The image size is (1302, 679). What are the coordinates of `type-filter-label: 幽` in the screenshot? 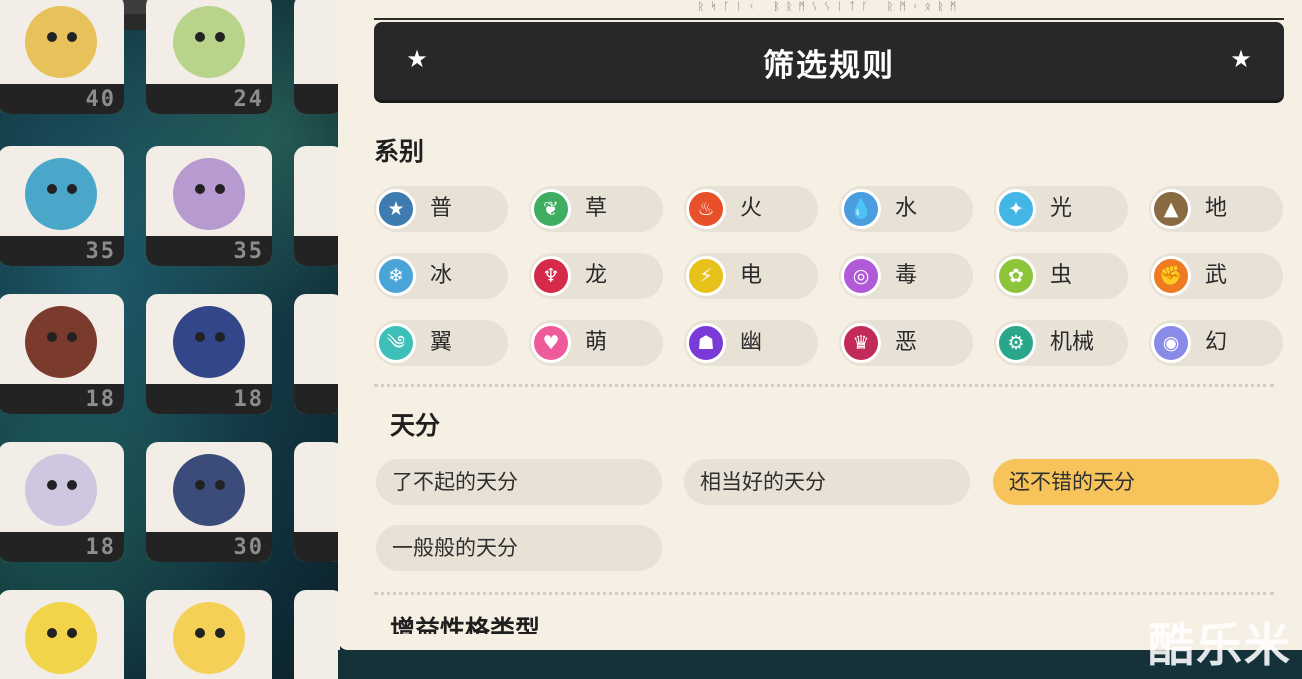 It's located at (751, 342).